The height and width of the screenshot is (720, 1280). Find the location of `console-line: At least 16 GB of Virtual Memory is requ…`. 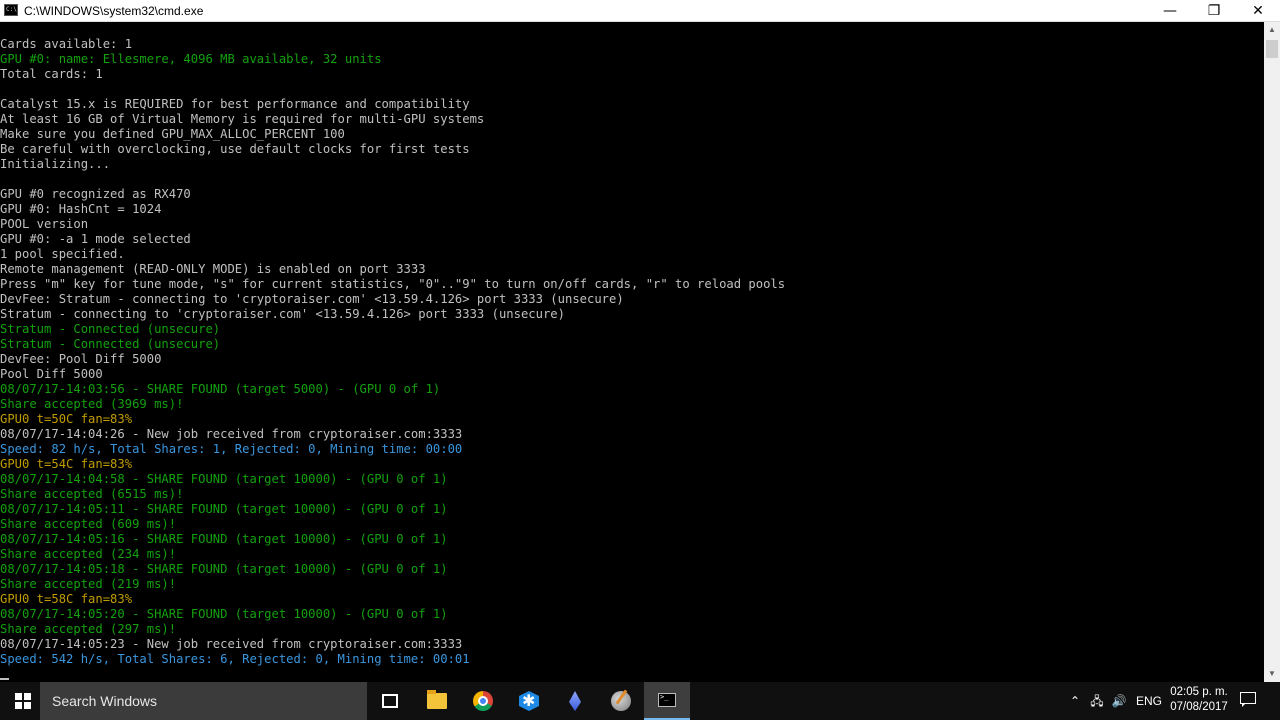

console-line: At least 16 GB of Virtual Memory is requ… is located at coordinates (242, 119).